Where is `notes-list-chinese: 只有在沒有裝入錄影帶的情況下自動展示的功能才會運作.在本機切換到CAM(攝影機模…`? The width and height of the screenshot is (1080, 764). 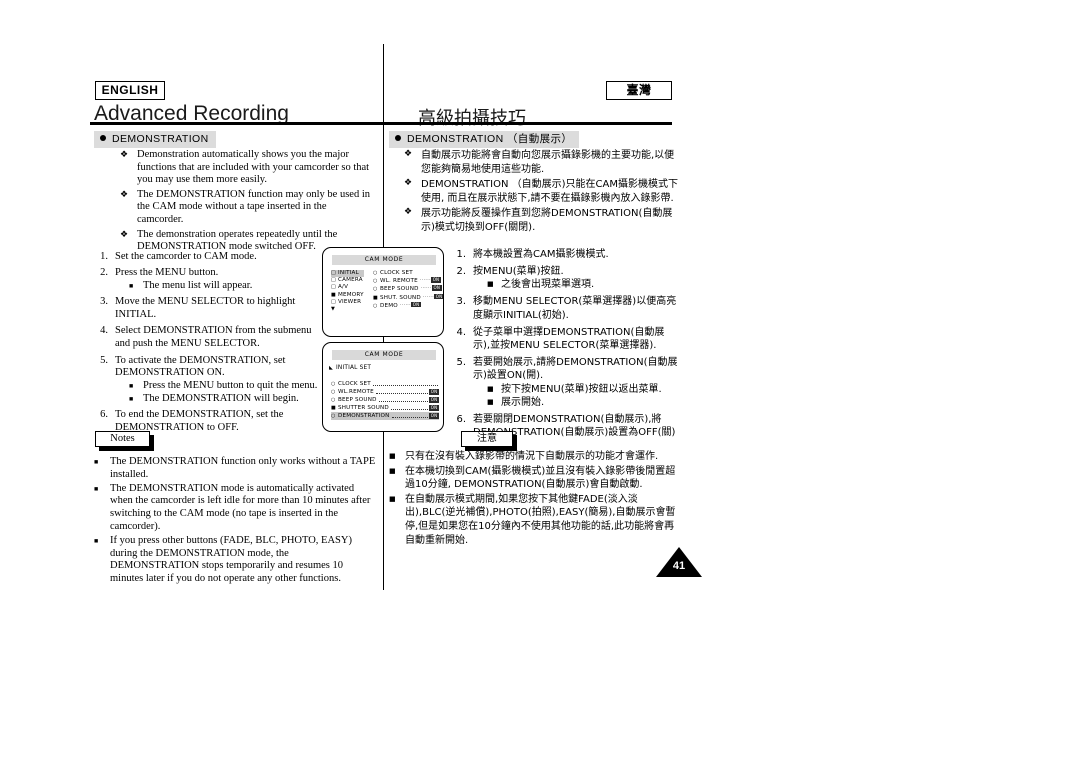
notes-list-chinese: 只有在沒有裝入錄影帶的情況下自動展示的功能才會運作.在本機切換到CAM(攝影機模… is located at coordinates (535, 499).